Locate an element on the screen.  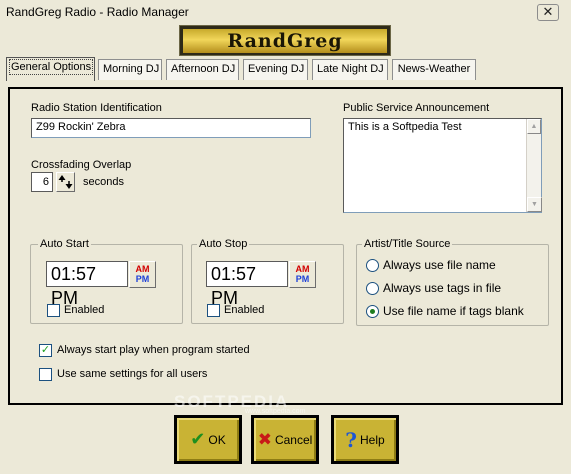
tab-label: Late Night DJ is located at coordinates (350, 69).